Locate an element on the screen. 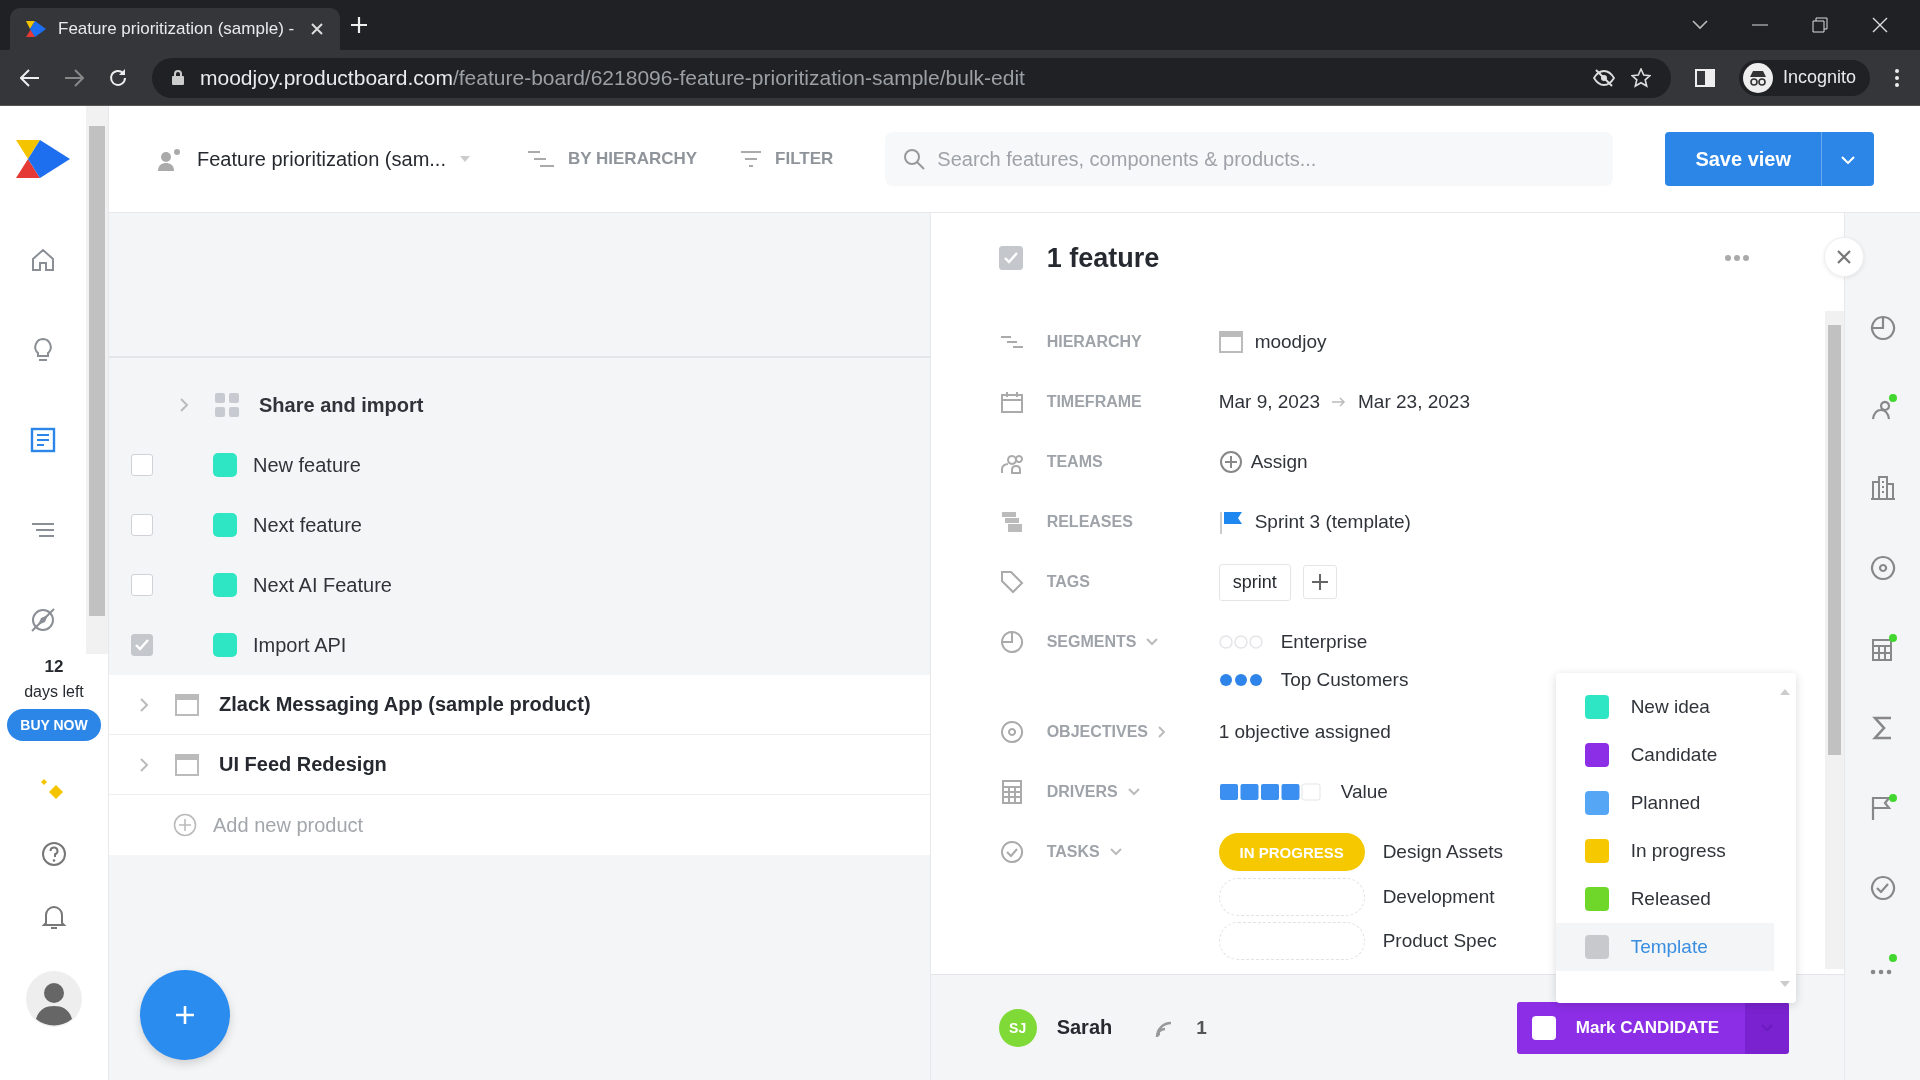 This screenshot has width=1920, height=1080. status-options-button is located at coordinates (1767, 1027).